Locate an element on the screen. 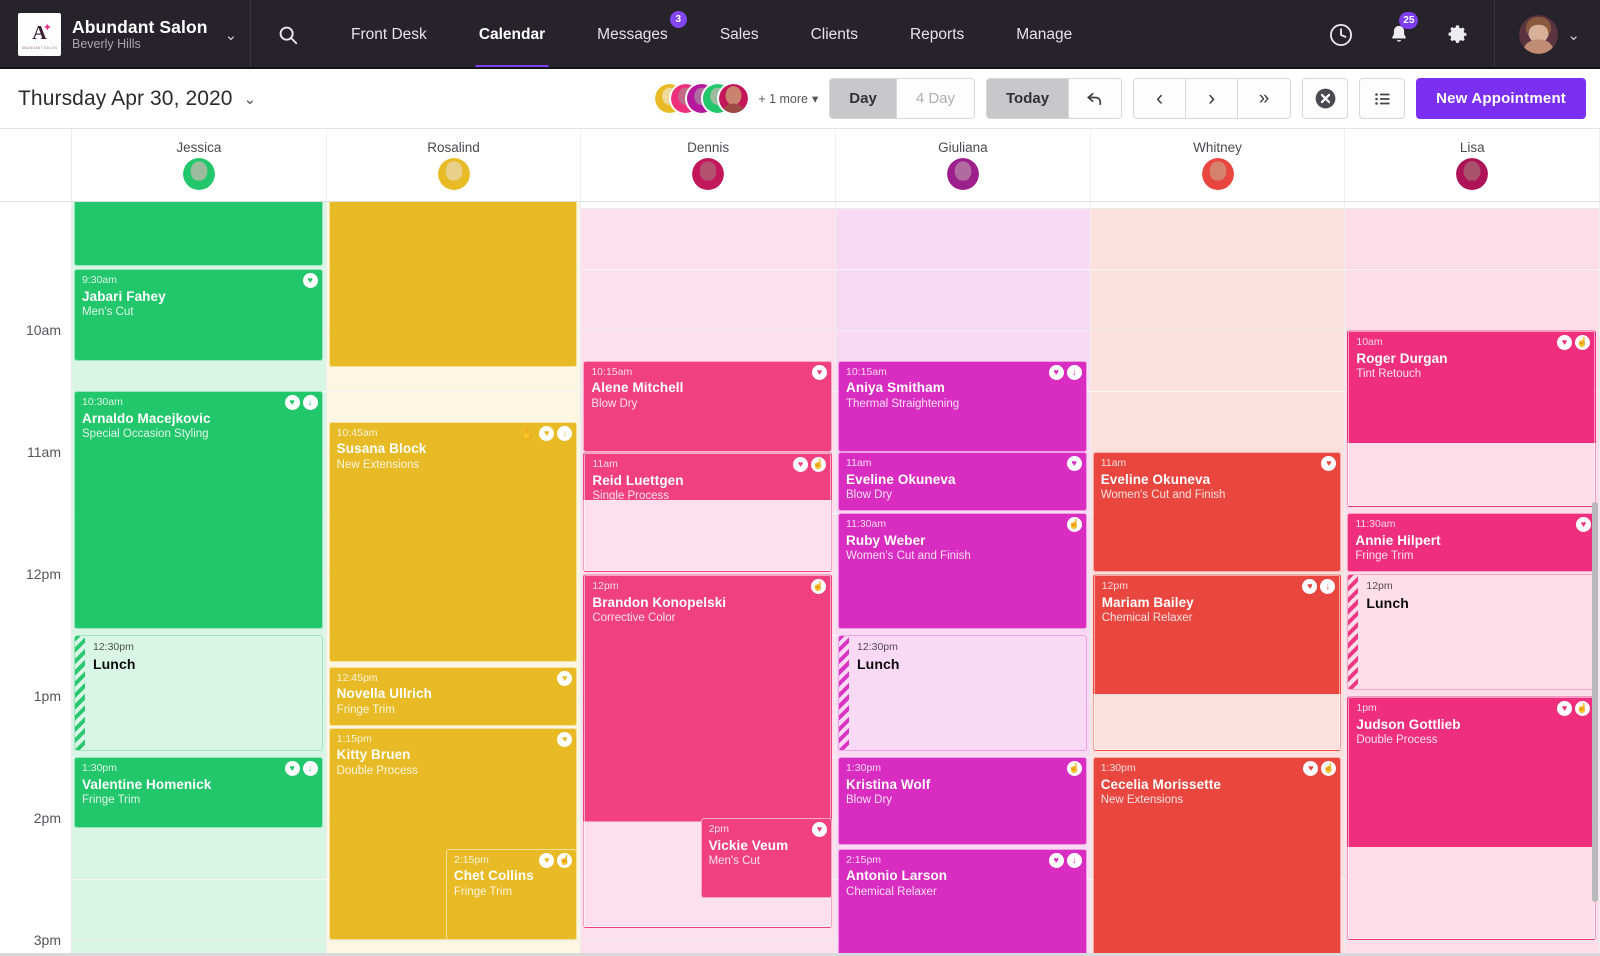 This screenshot has width=1600, height=956. today-button: Today is located at coordinates (1028, 98).